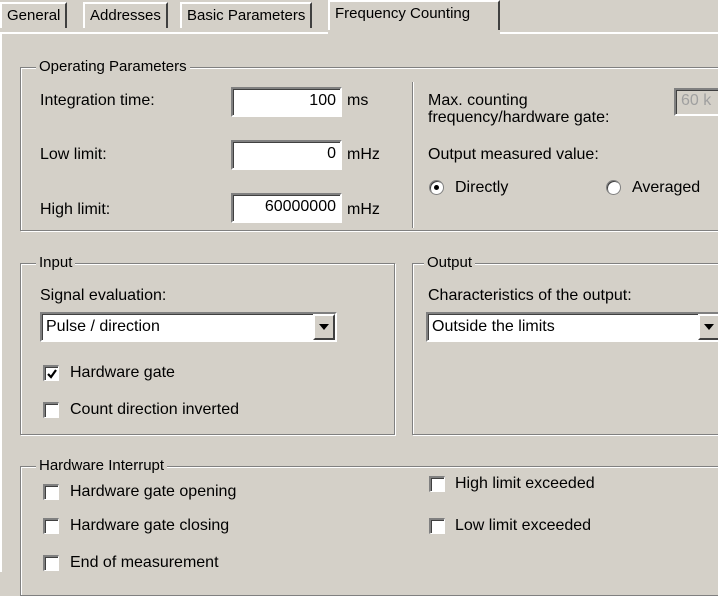  Describe the element at coordinates (613, 187) in the screenshot. I see `radio-averaged` at that location.